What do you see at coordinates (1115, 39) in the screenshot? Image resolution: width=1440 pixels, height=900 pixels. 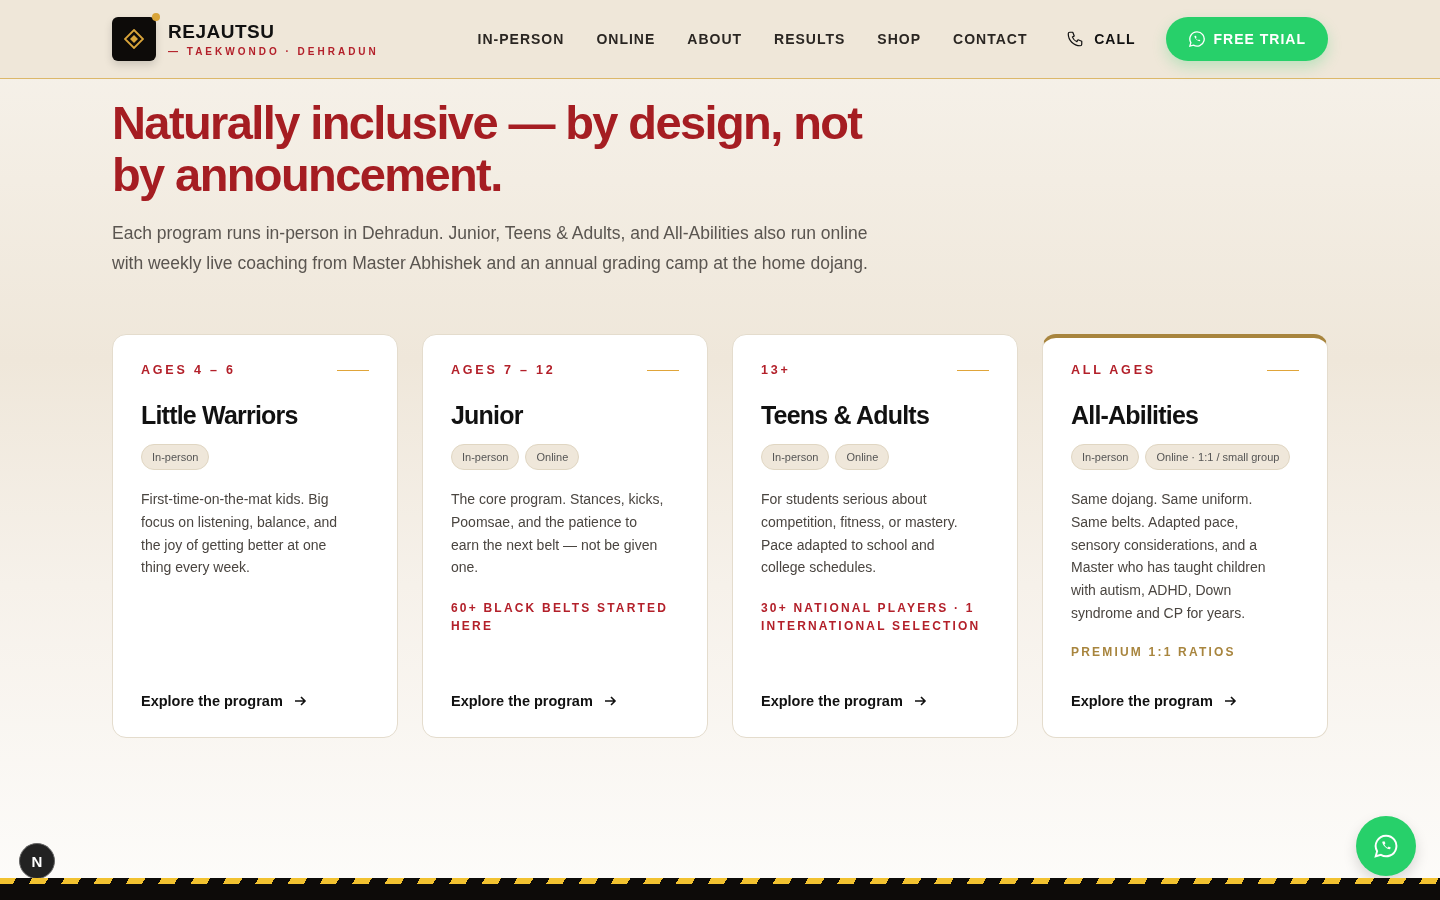 I see `call-link: CALL` at bounding box center [1115, 39].